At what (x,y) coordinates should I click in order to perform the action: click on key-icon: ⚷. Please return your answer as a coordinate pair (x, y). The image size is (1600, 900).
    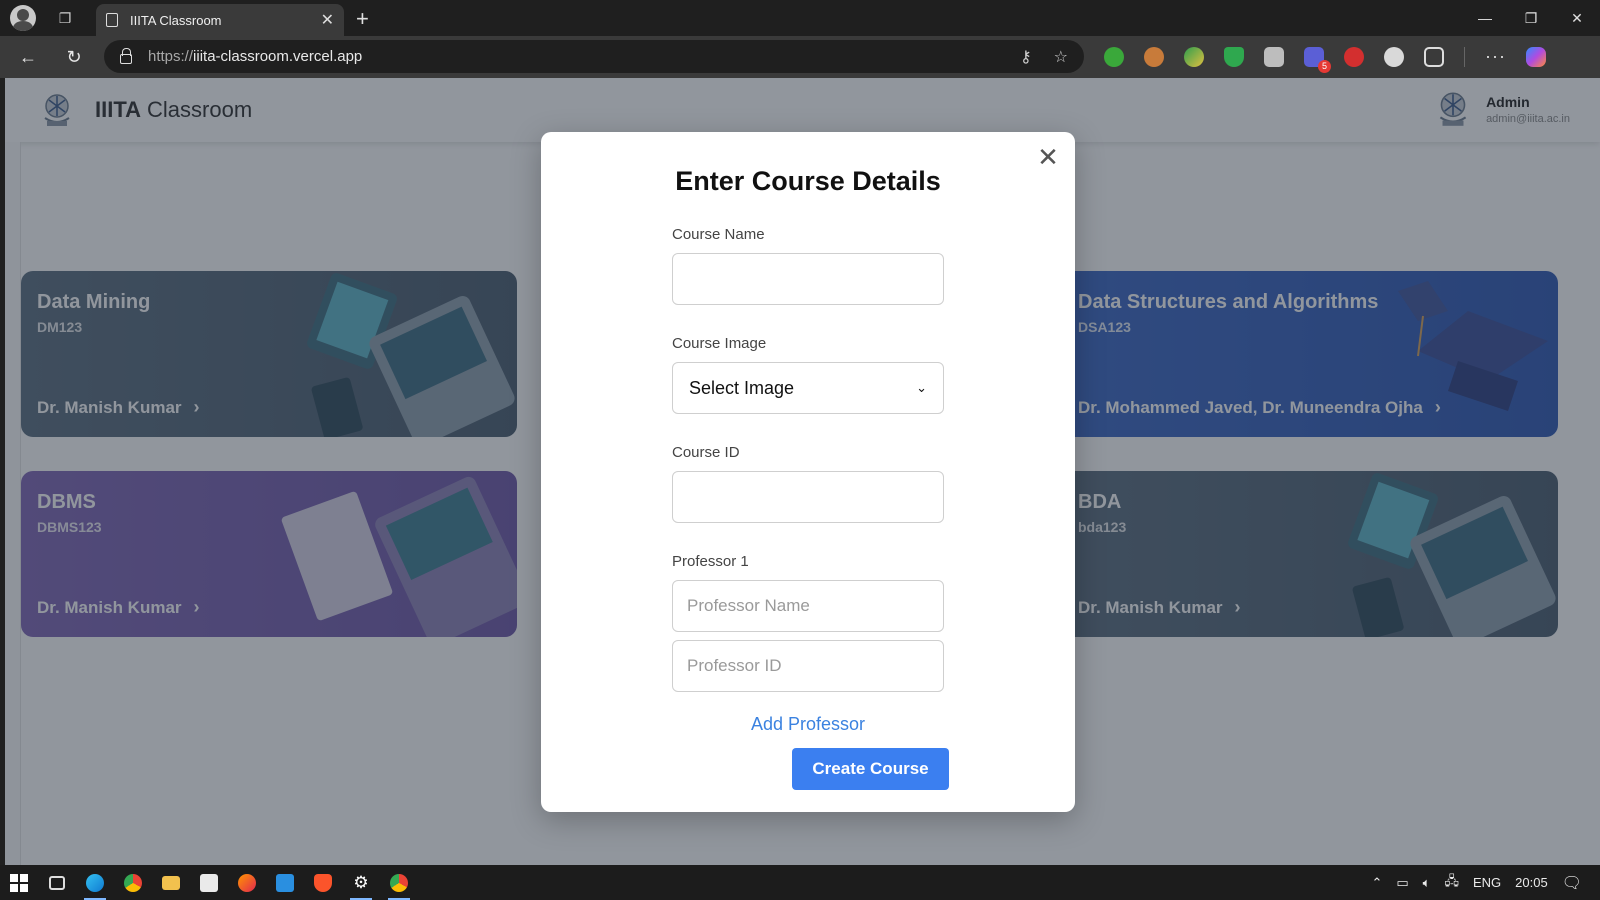
    Looking at the image, I should click on (1026, 57).